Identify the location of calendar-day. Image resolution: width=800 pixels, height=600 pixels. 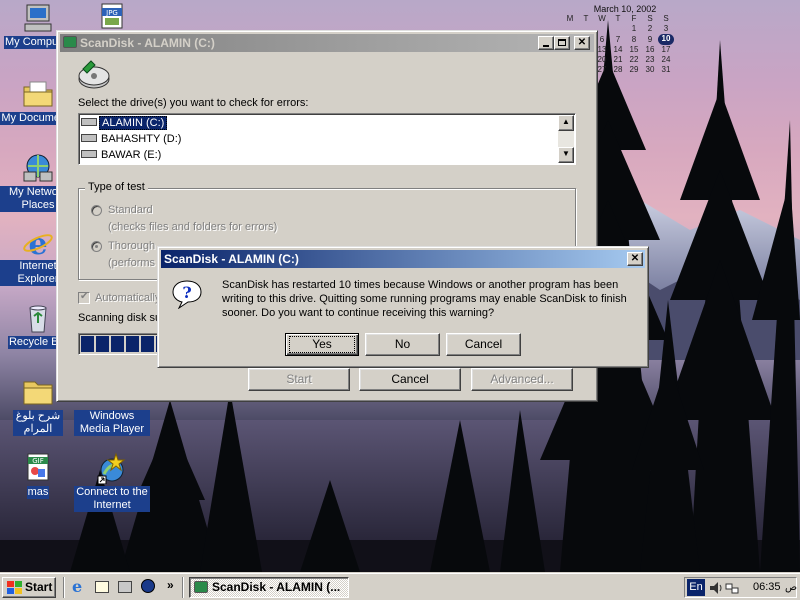
(618, 29).